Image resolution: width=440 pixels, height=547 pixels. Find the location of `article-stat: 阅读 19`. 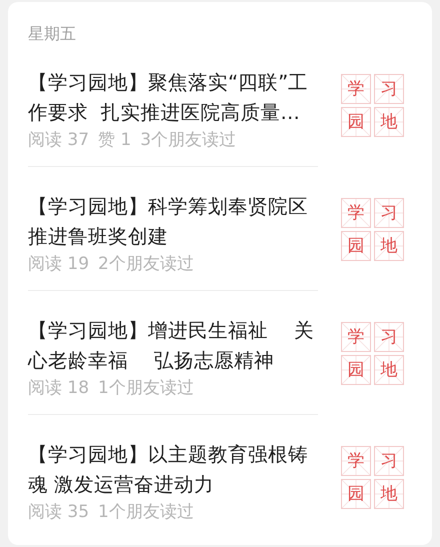

article-stat: 阅读 19 is located at coordinates (59, 264).